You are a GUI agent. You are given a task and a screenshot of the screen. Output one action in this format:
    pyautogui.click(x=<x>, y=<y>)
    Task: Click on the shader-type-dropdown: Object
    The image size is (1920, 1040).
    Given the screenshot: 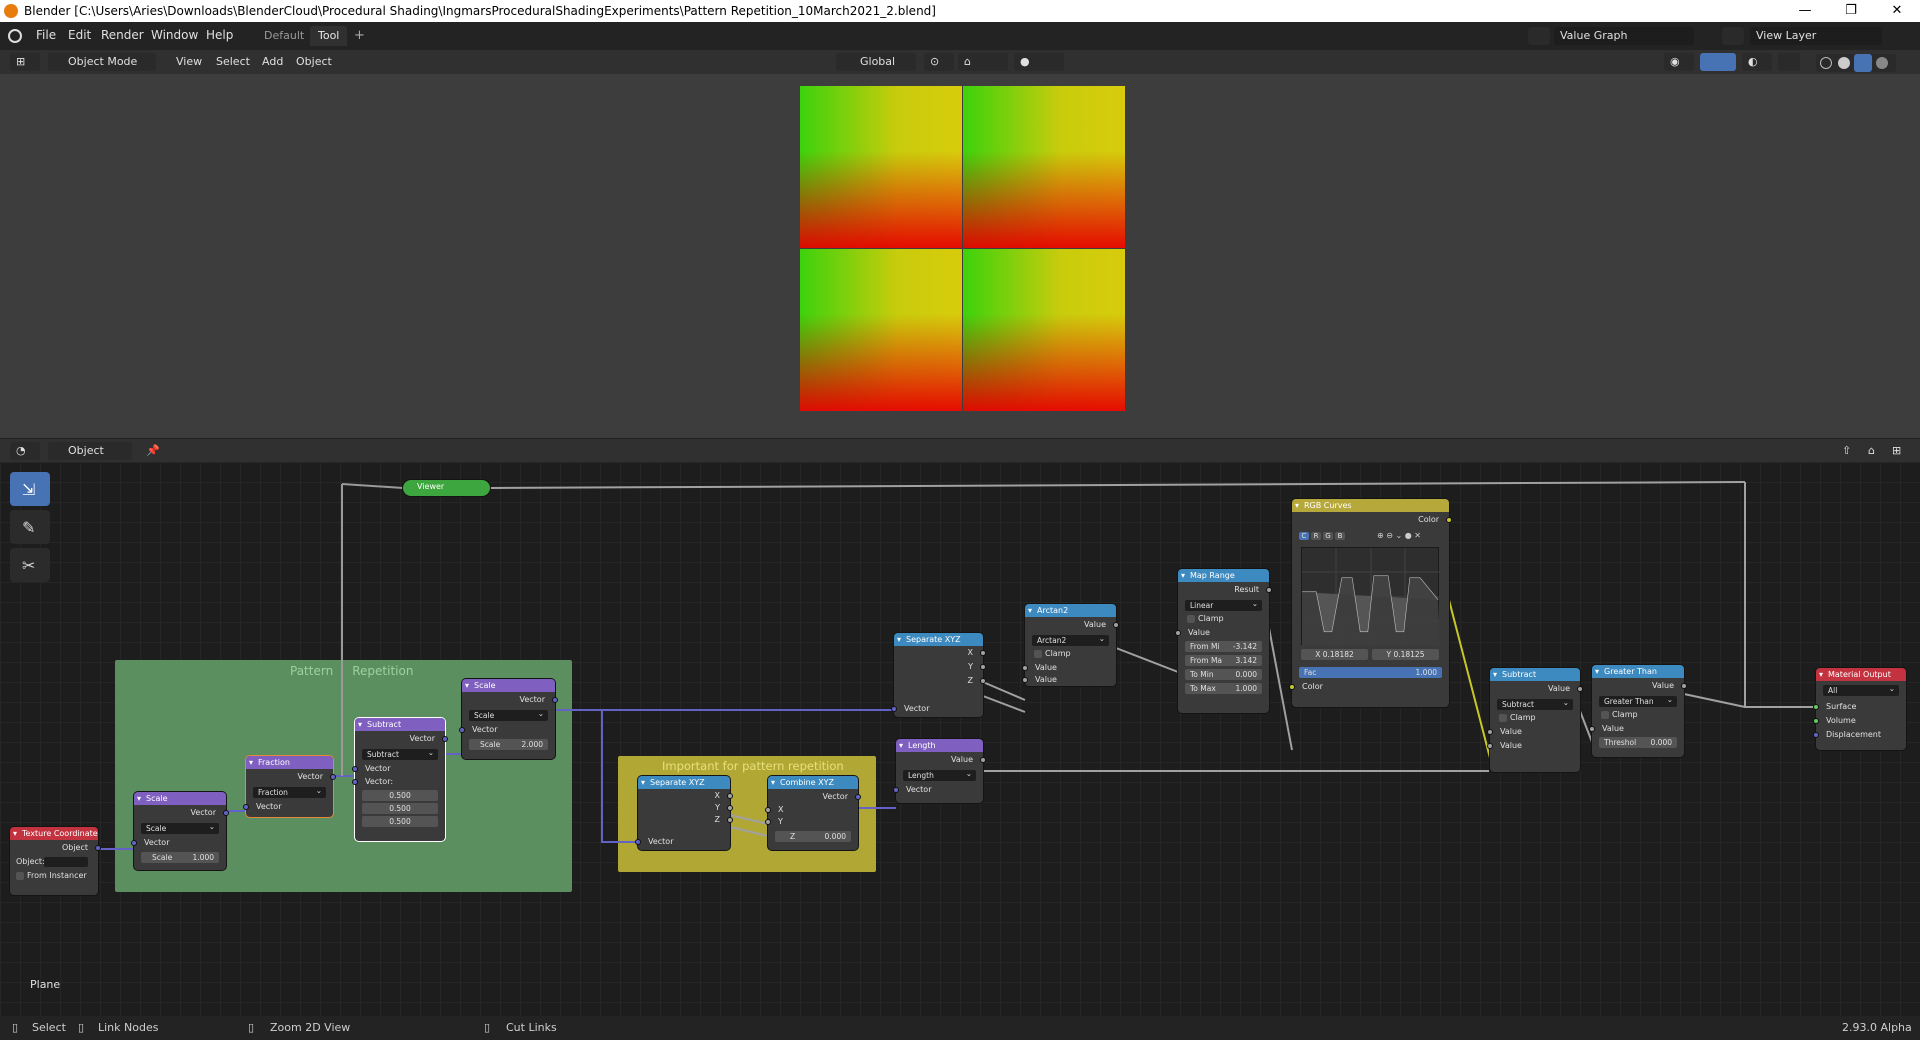 What is the action you would take?
    pyautogui.click(x=90, y=451)
    